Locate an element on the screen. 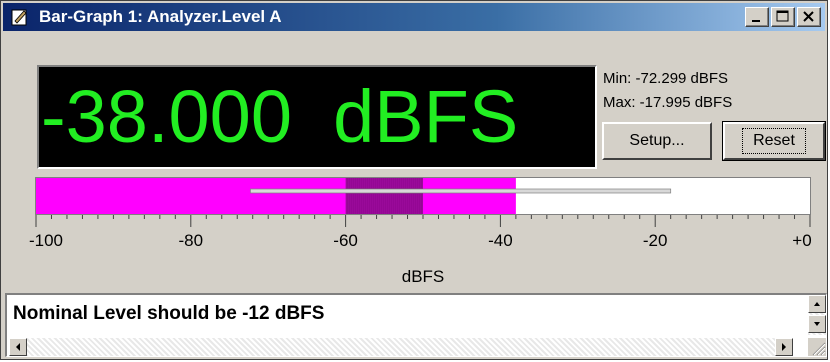  reset-button: Reset is located at coordinates (774, 141).